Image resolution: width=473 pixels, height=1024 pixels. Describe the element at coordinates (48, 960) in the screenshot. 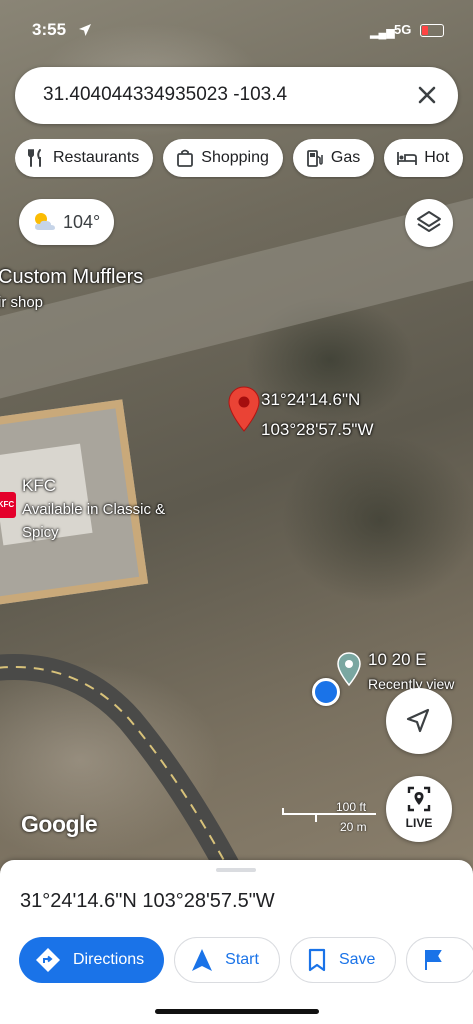

I see `directions-icon` at that location.